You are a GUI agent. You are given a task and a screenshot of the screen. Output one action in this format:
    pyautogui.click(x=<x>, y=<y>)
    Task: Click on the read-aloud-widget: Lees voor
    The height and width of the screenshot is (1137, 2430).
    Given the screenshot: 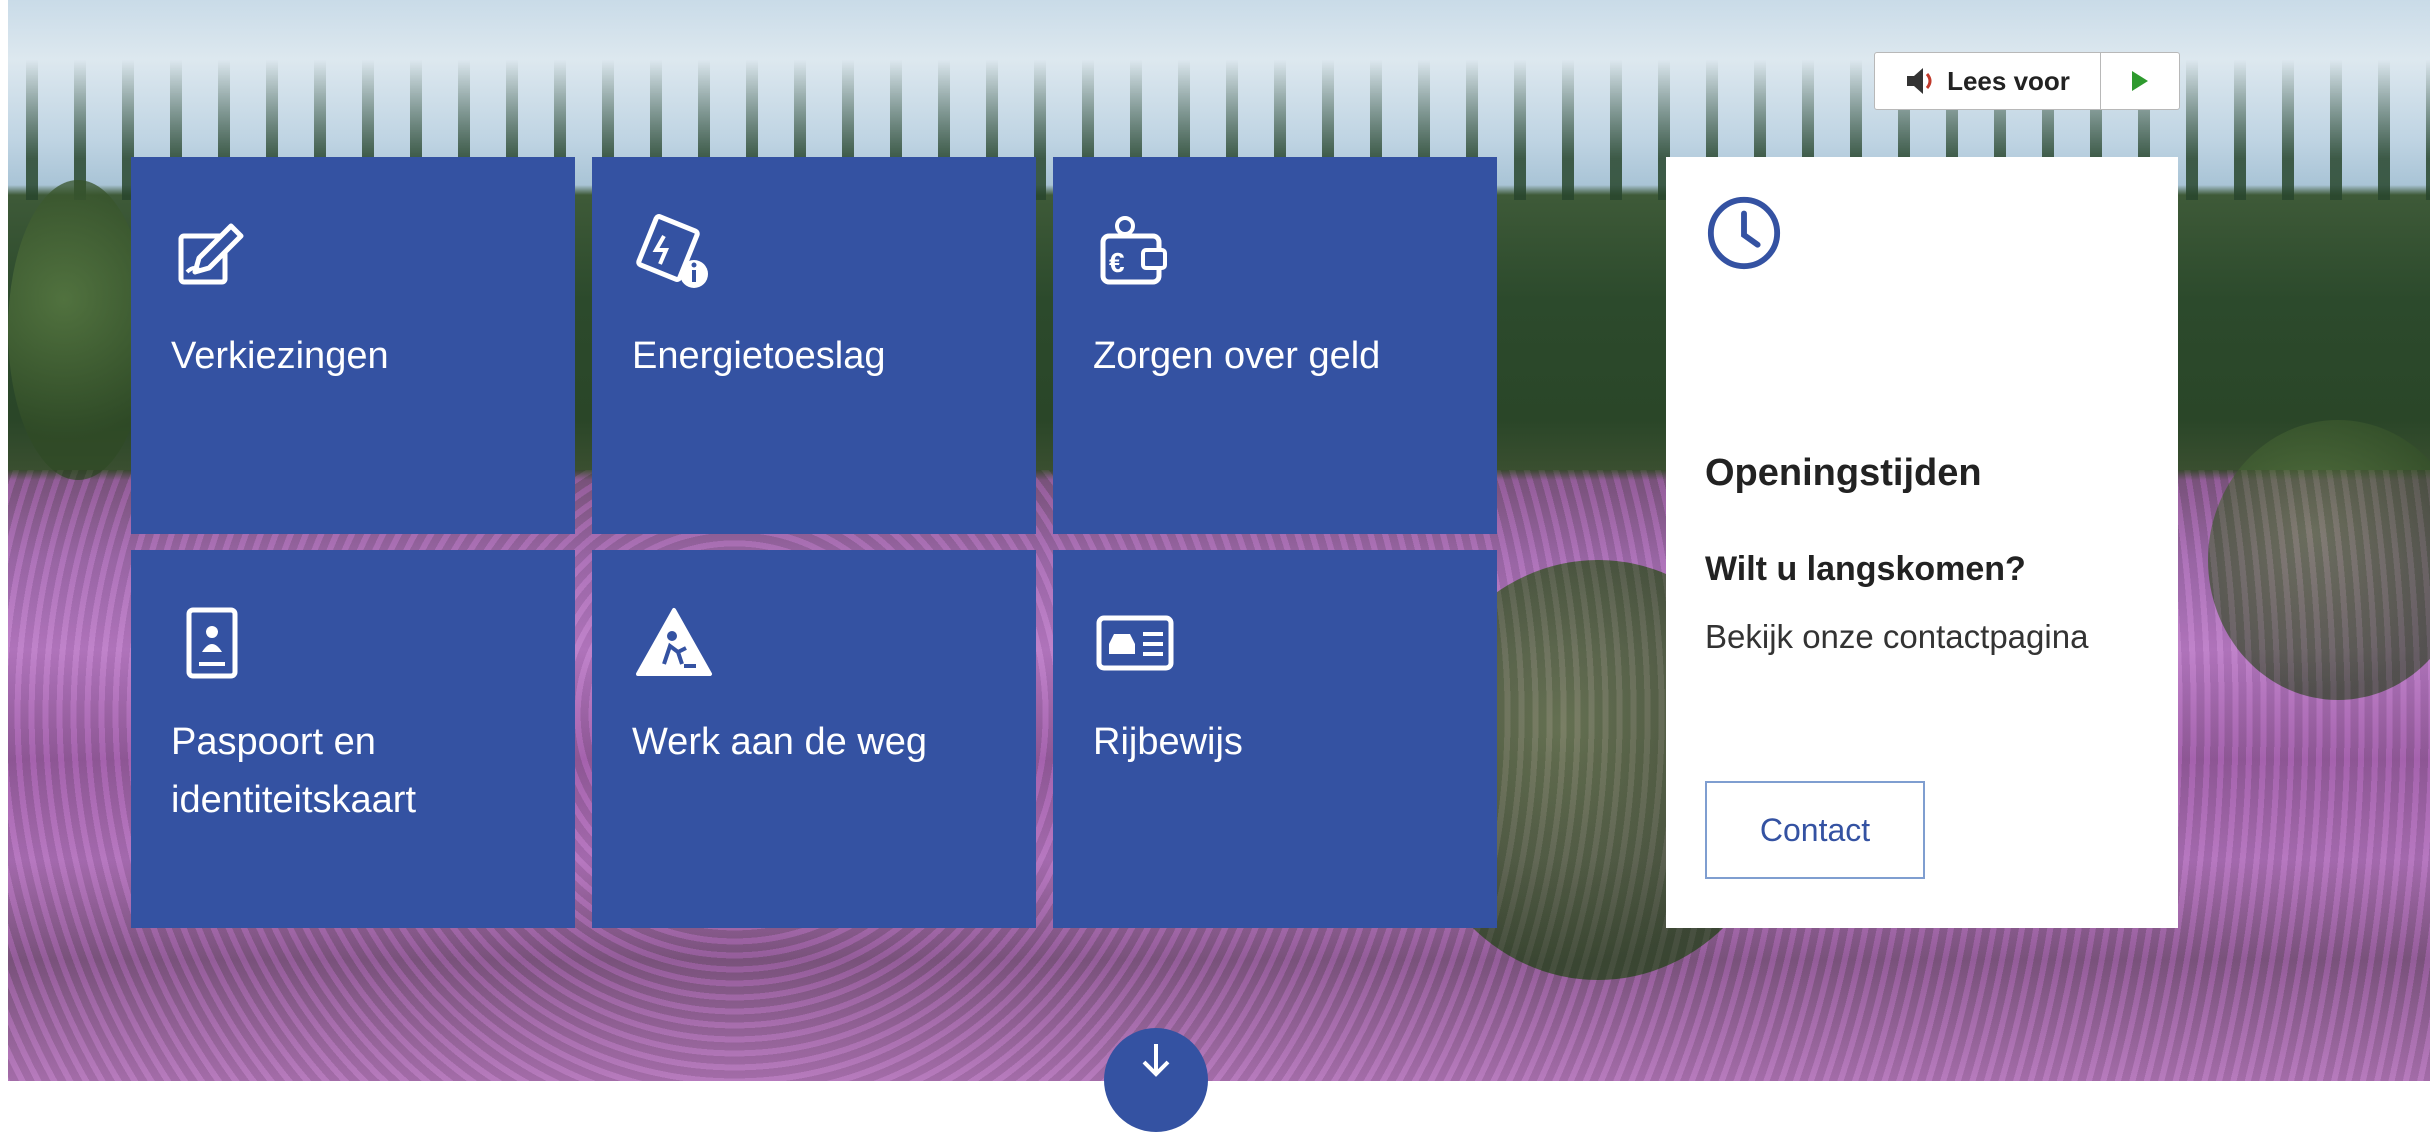 What is the action you would take?
    pyautogui.click(x=2027, y=81)
    